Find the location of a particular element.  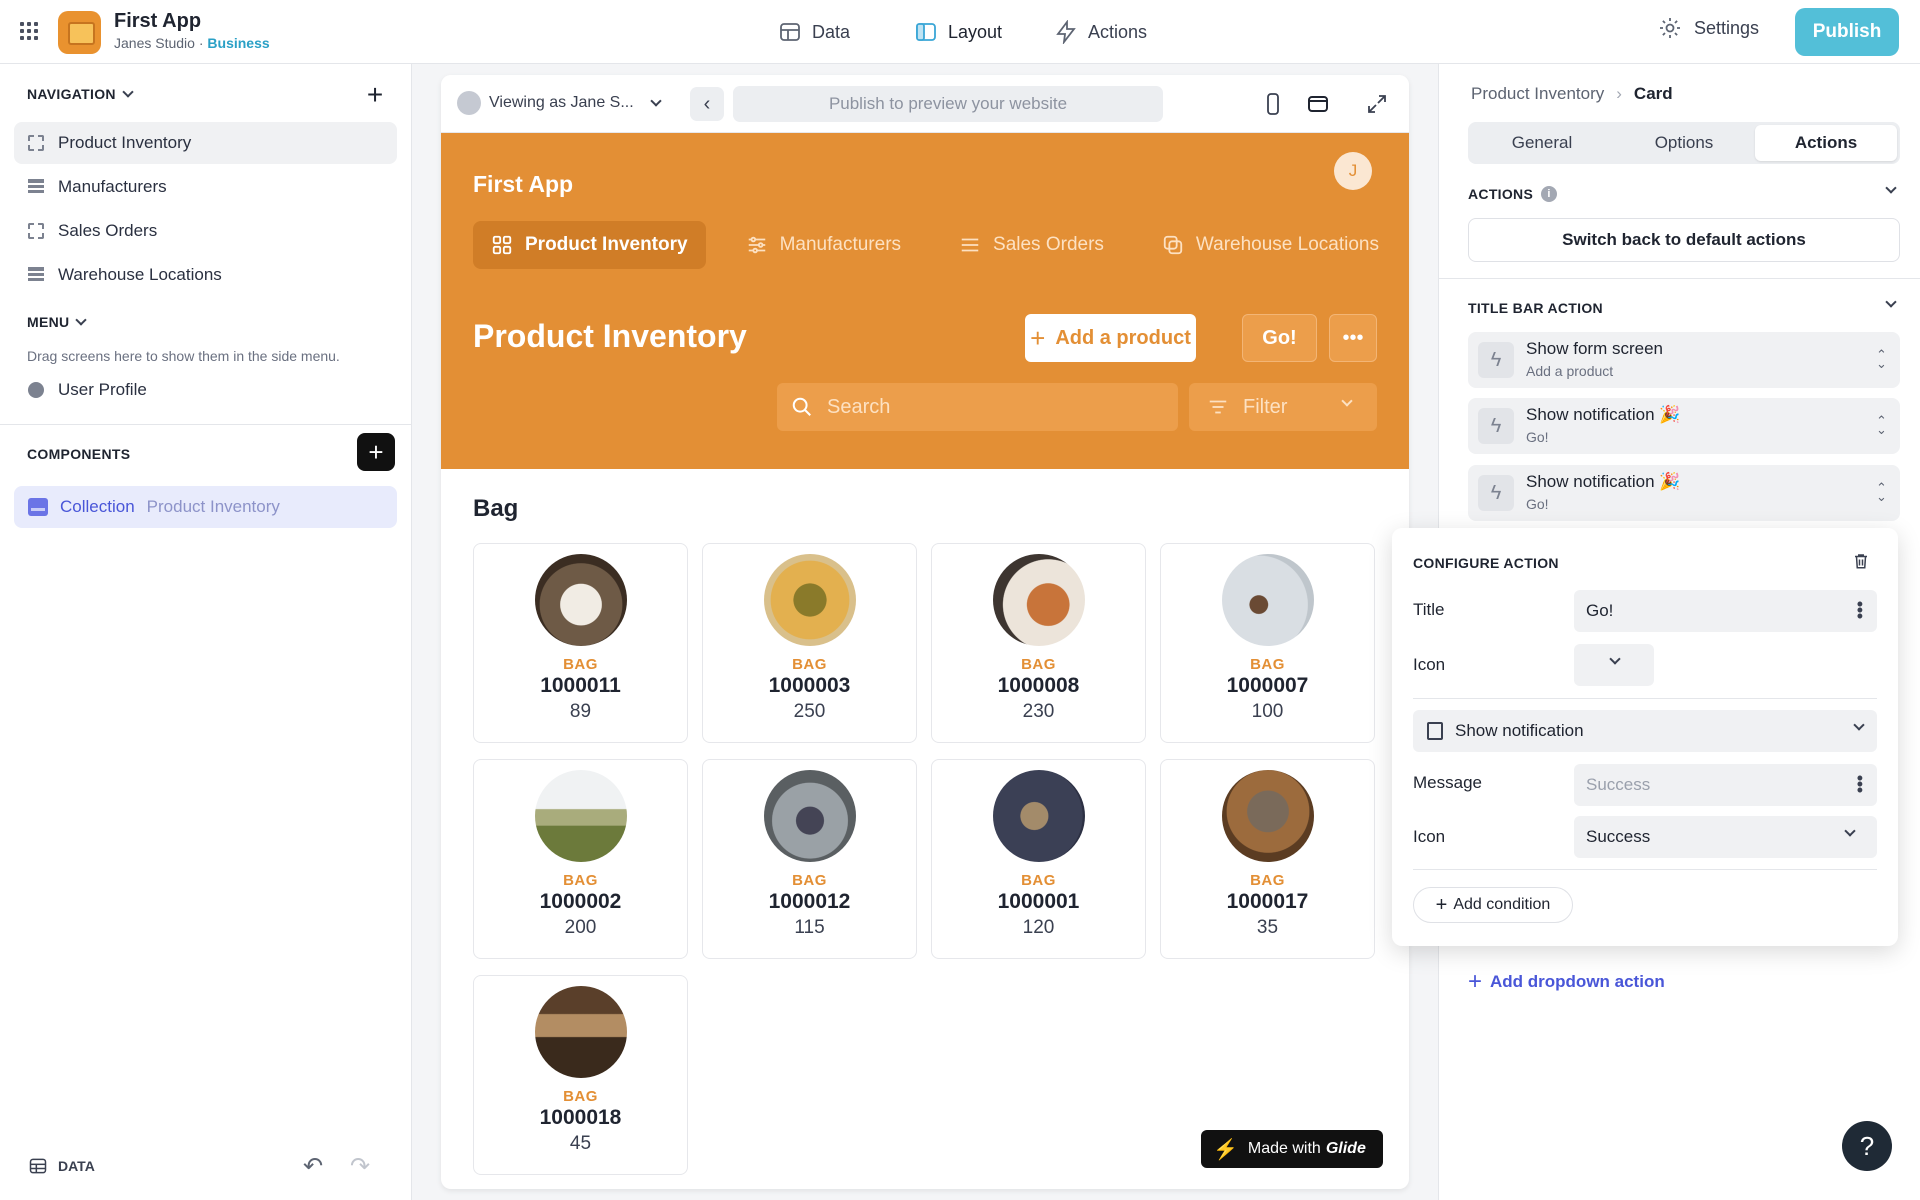

app-subtitle: Janes Studio · Business is located at coordinates (192, 43).